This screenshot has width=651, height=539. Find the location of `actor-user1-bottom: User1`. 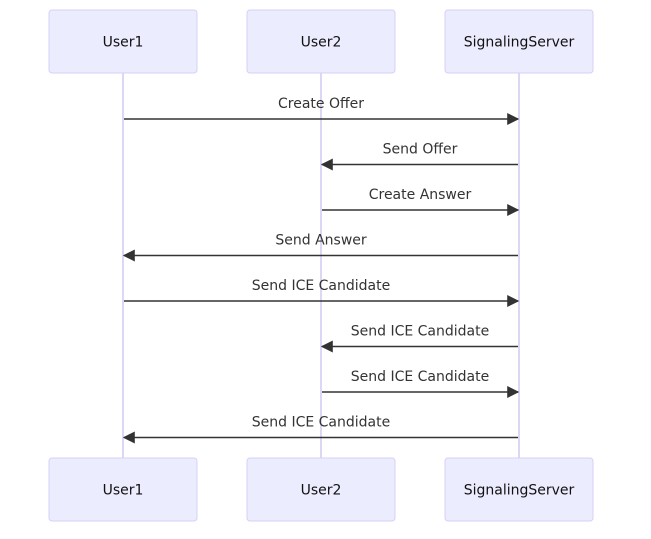

actor-user1-bottom: User1 is located at coordinates (123, 489).